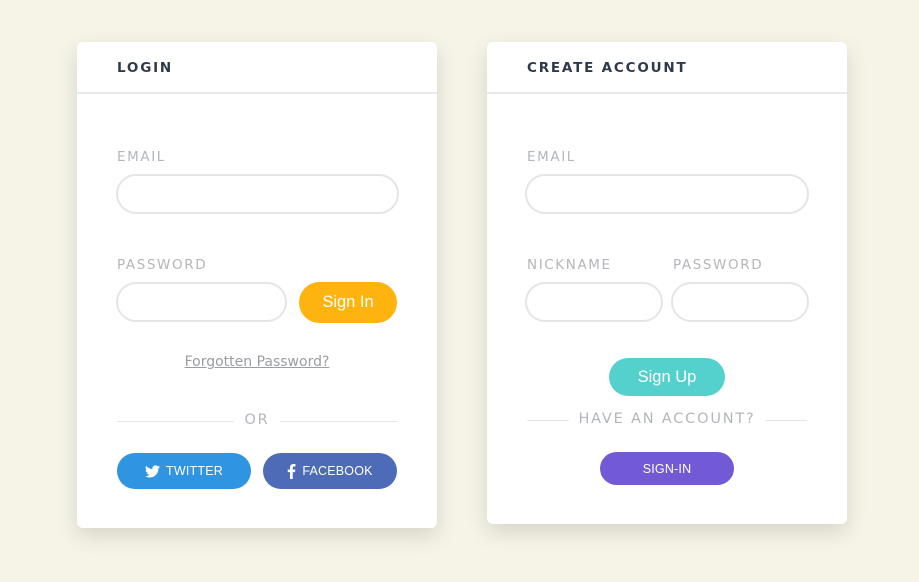 The image size is (919, 582). Describe the element at coordinates (718, 265) in the screenshot. I see `signup-password-label: PASSWORD` at that location.